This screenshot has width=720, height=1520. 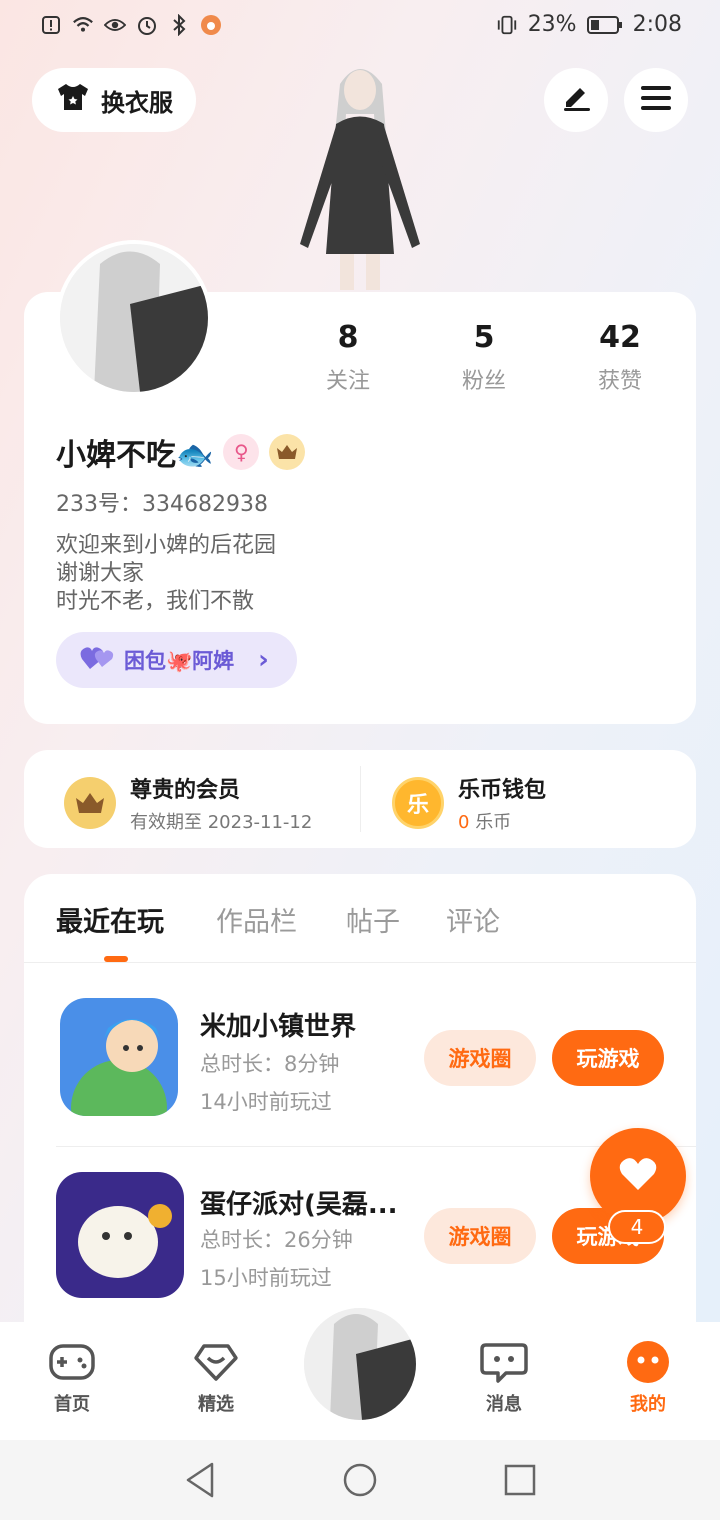 What do you see at coordinates (278, 1024) in the screenshot?
I see `game-title: 米加小镇世界` at bounding box center [278, 1024].